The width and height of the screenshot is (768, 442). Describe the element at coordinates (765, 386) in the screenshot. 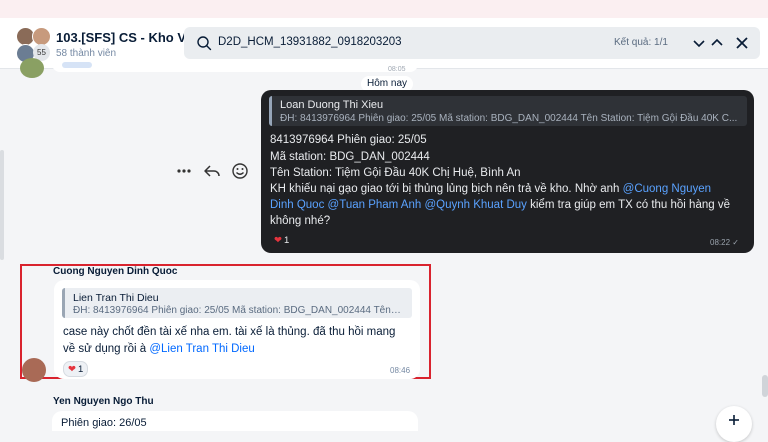

I see `scrollbar-thumb` at that location.